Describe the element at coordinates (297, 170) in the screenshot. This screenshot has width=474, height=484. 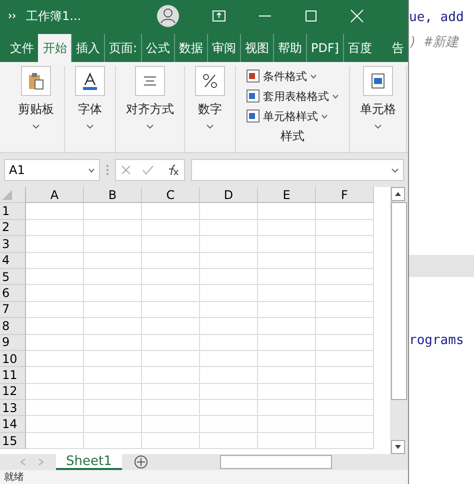
I see `formula-input` at that location.